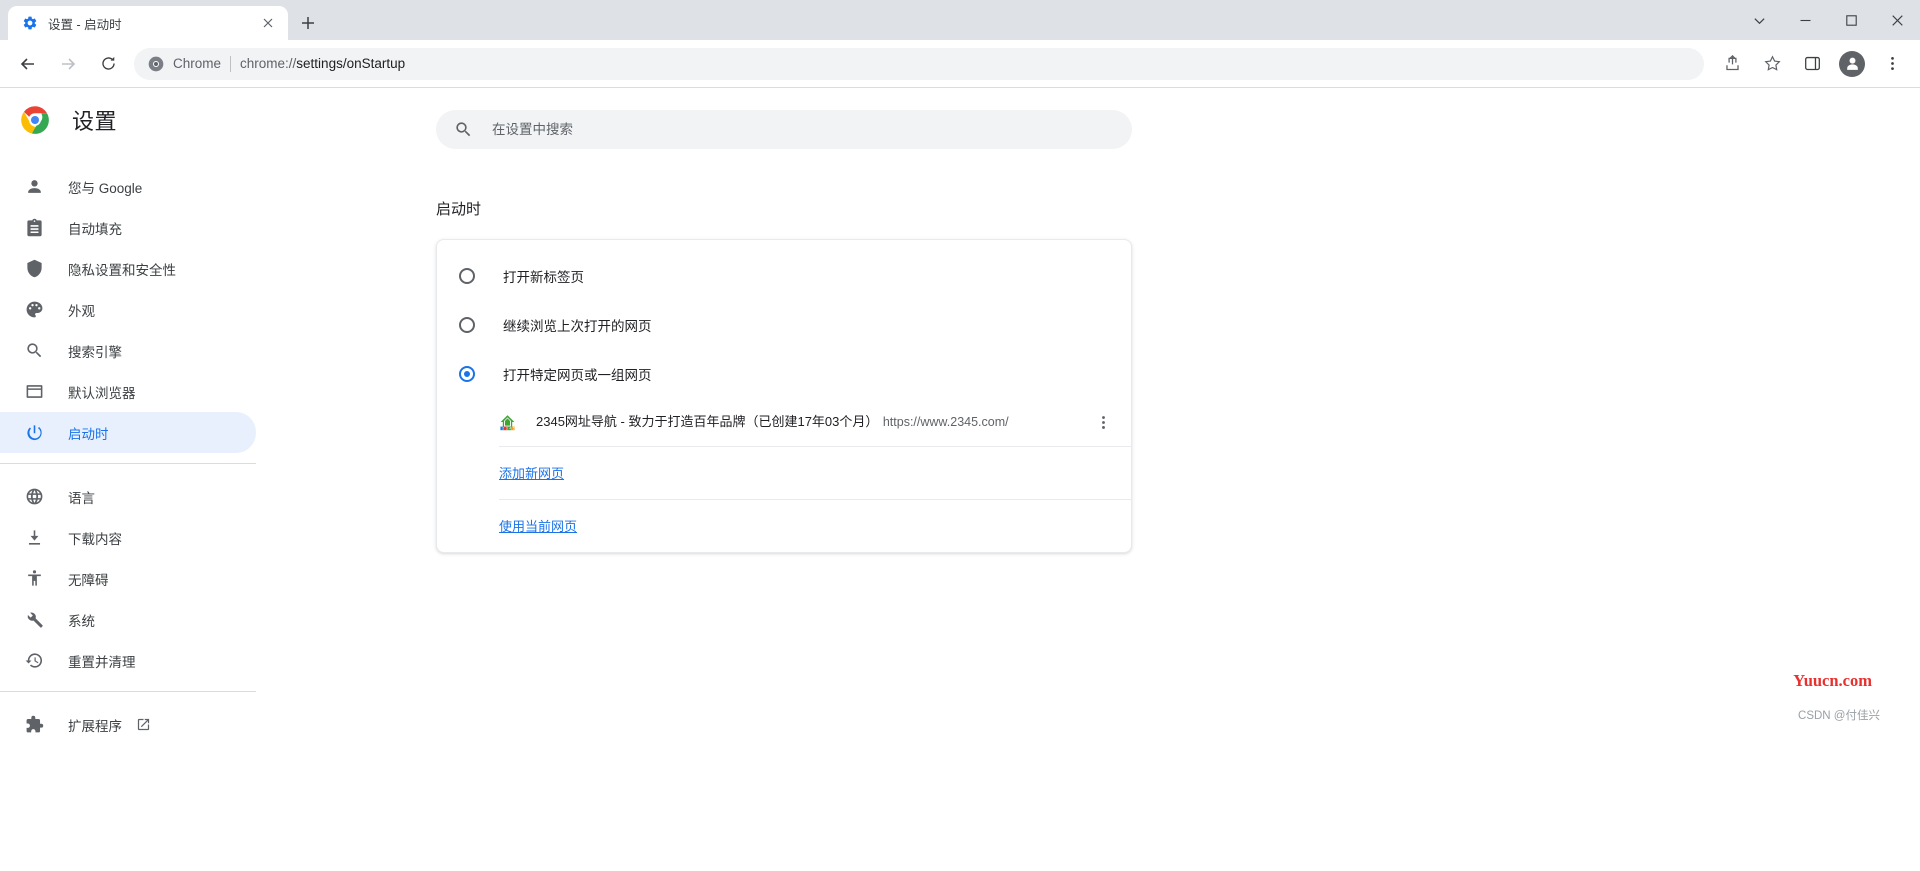 The height and width of the screenshot is (871, 1920). What do you see at coordinates (128, 227) in the screenshot?
I see `sidebar-item-autofill: 自动填充` at bounding box center [128, 227].